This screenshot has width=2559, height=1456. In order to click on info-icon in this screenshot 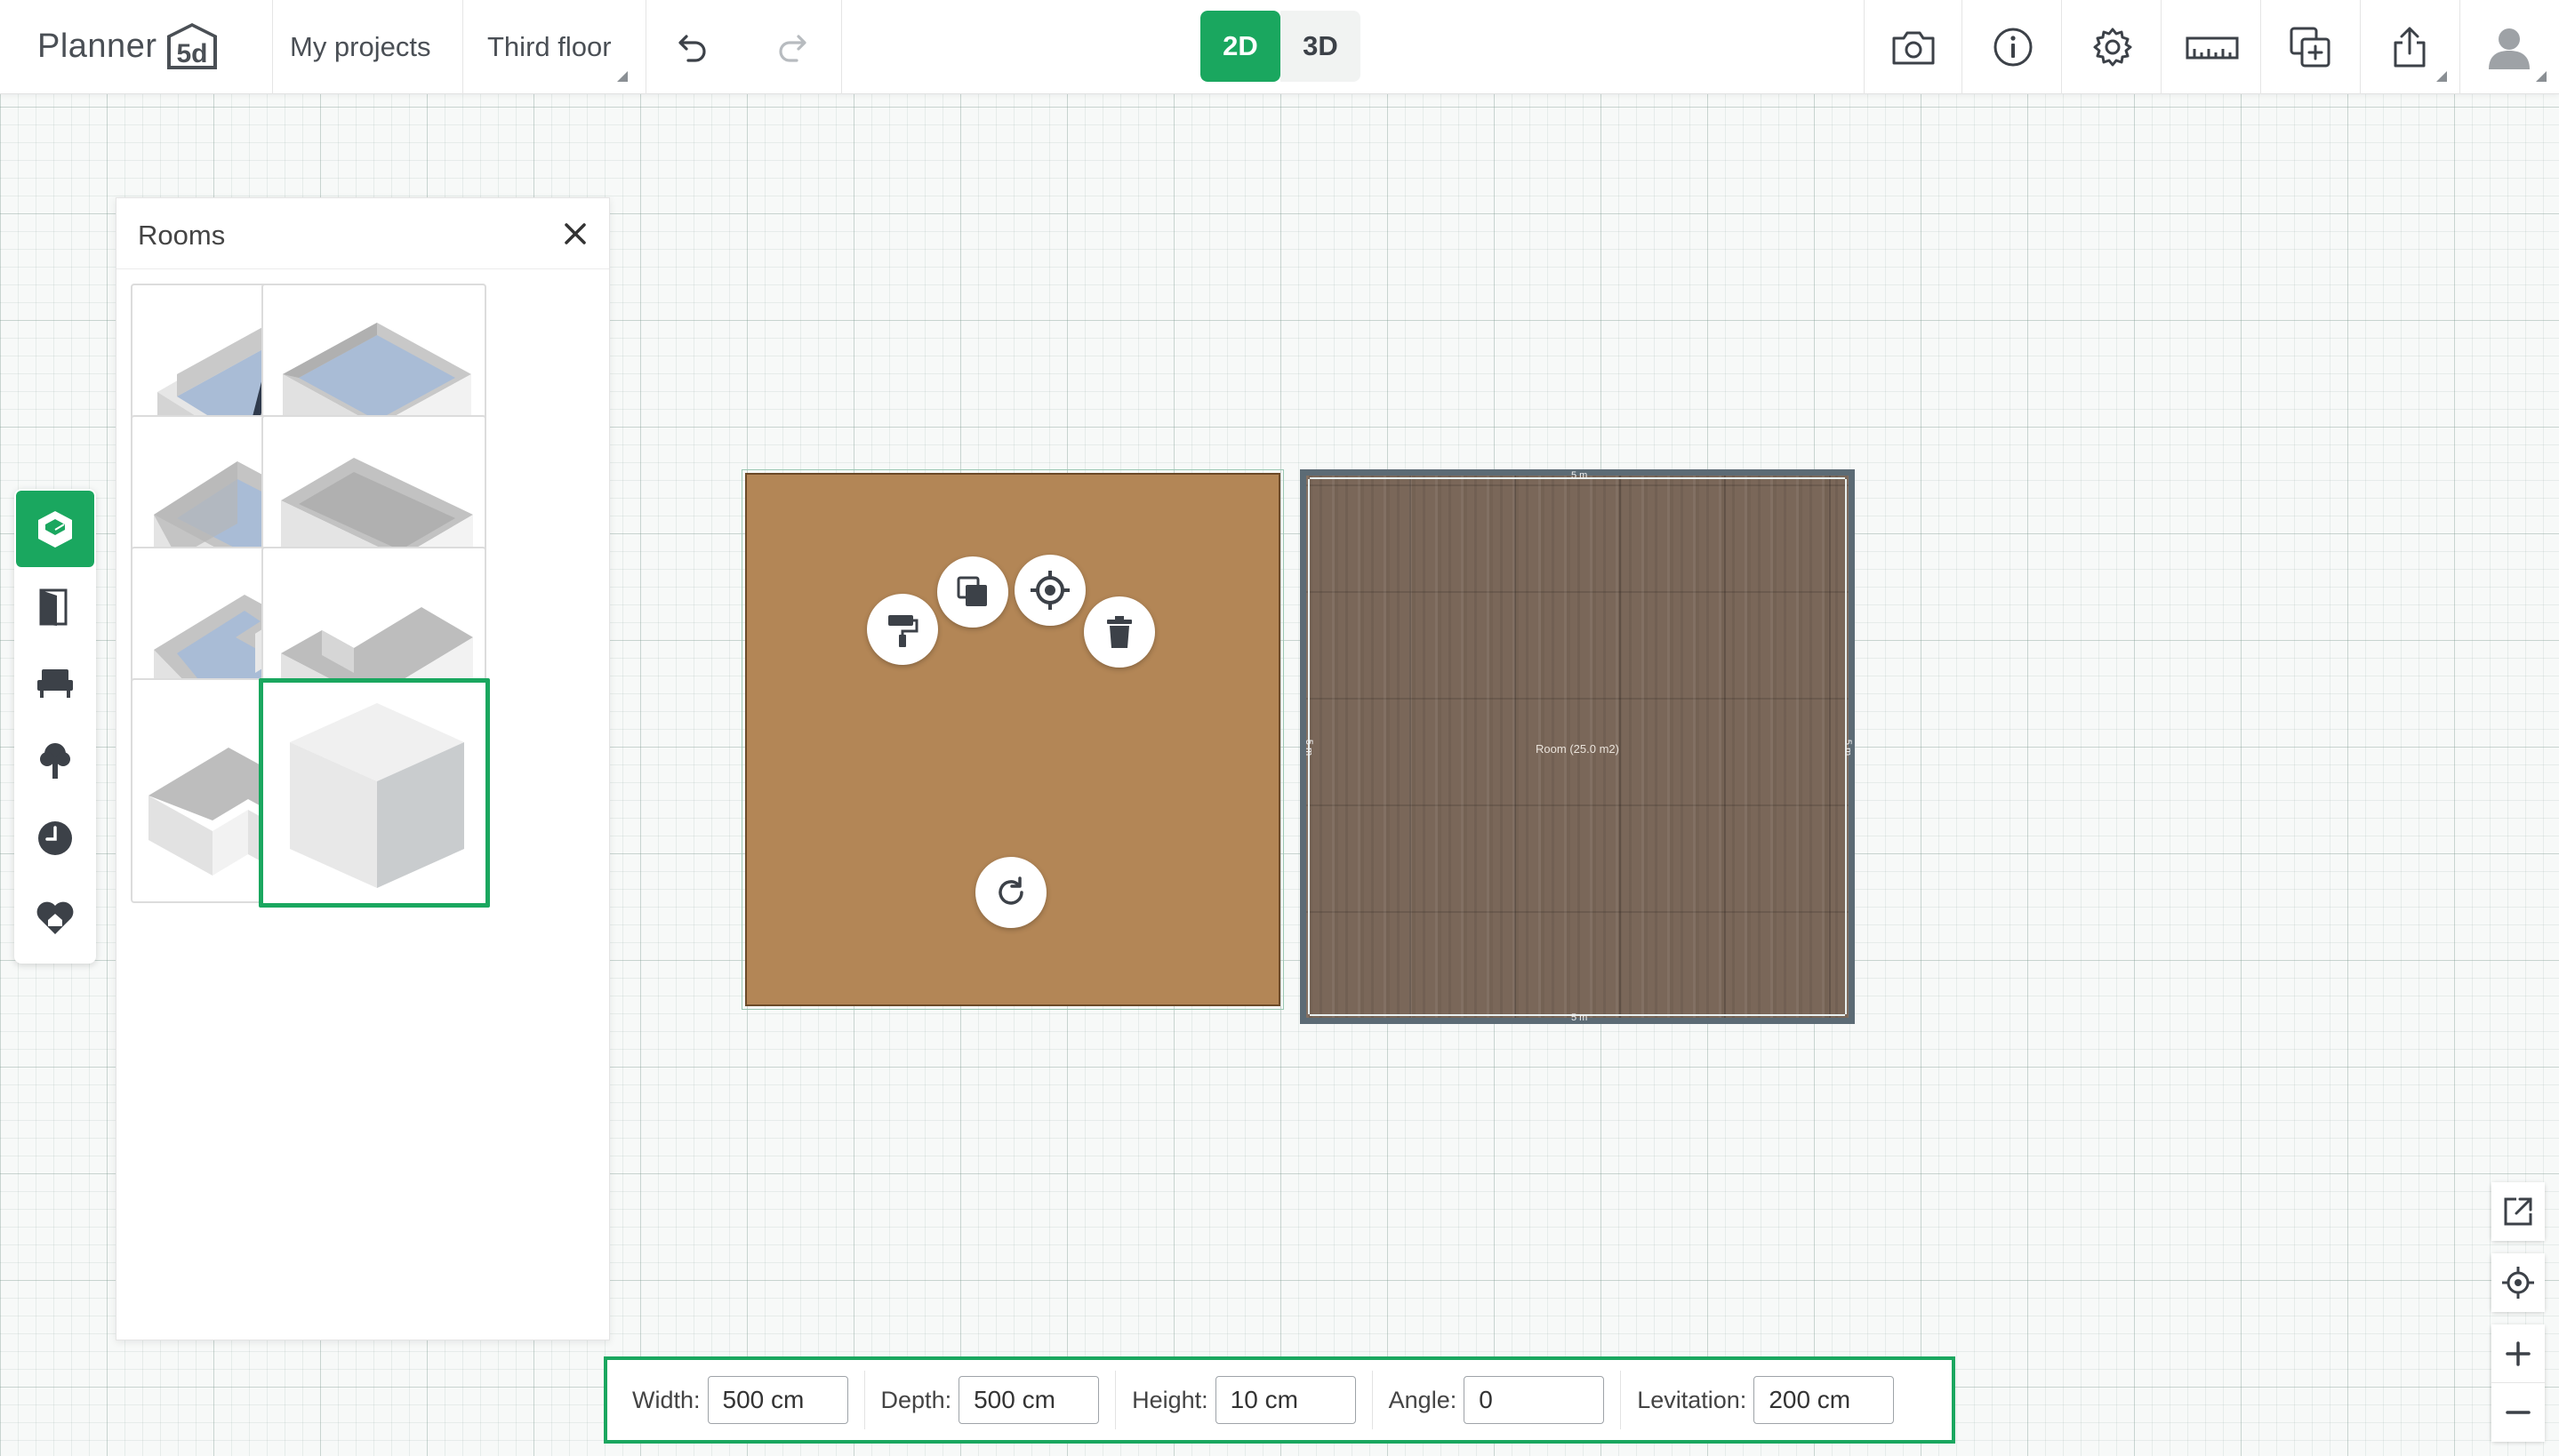, I will do `click(2013, 47)`.